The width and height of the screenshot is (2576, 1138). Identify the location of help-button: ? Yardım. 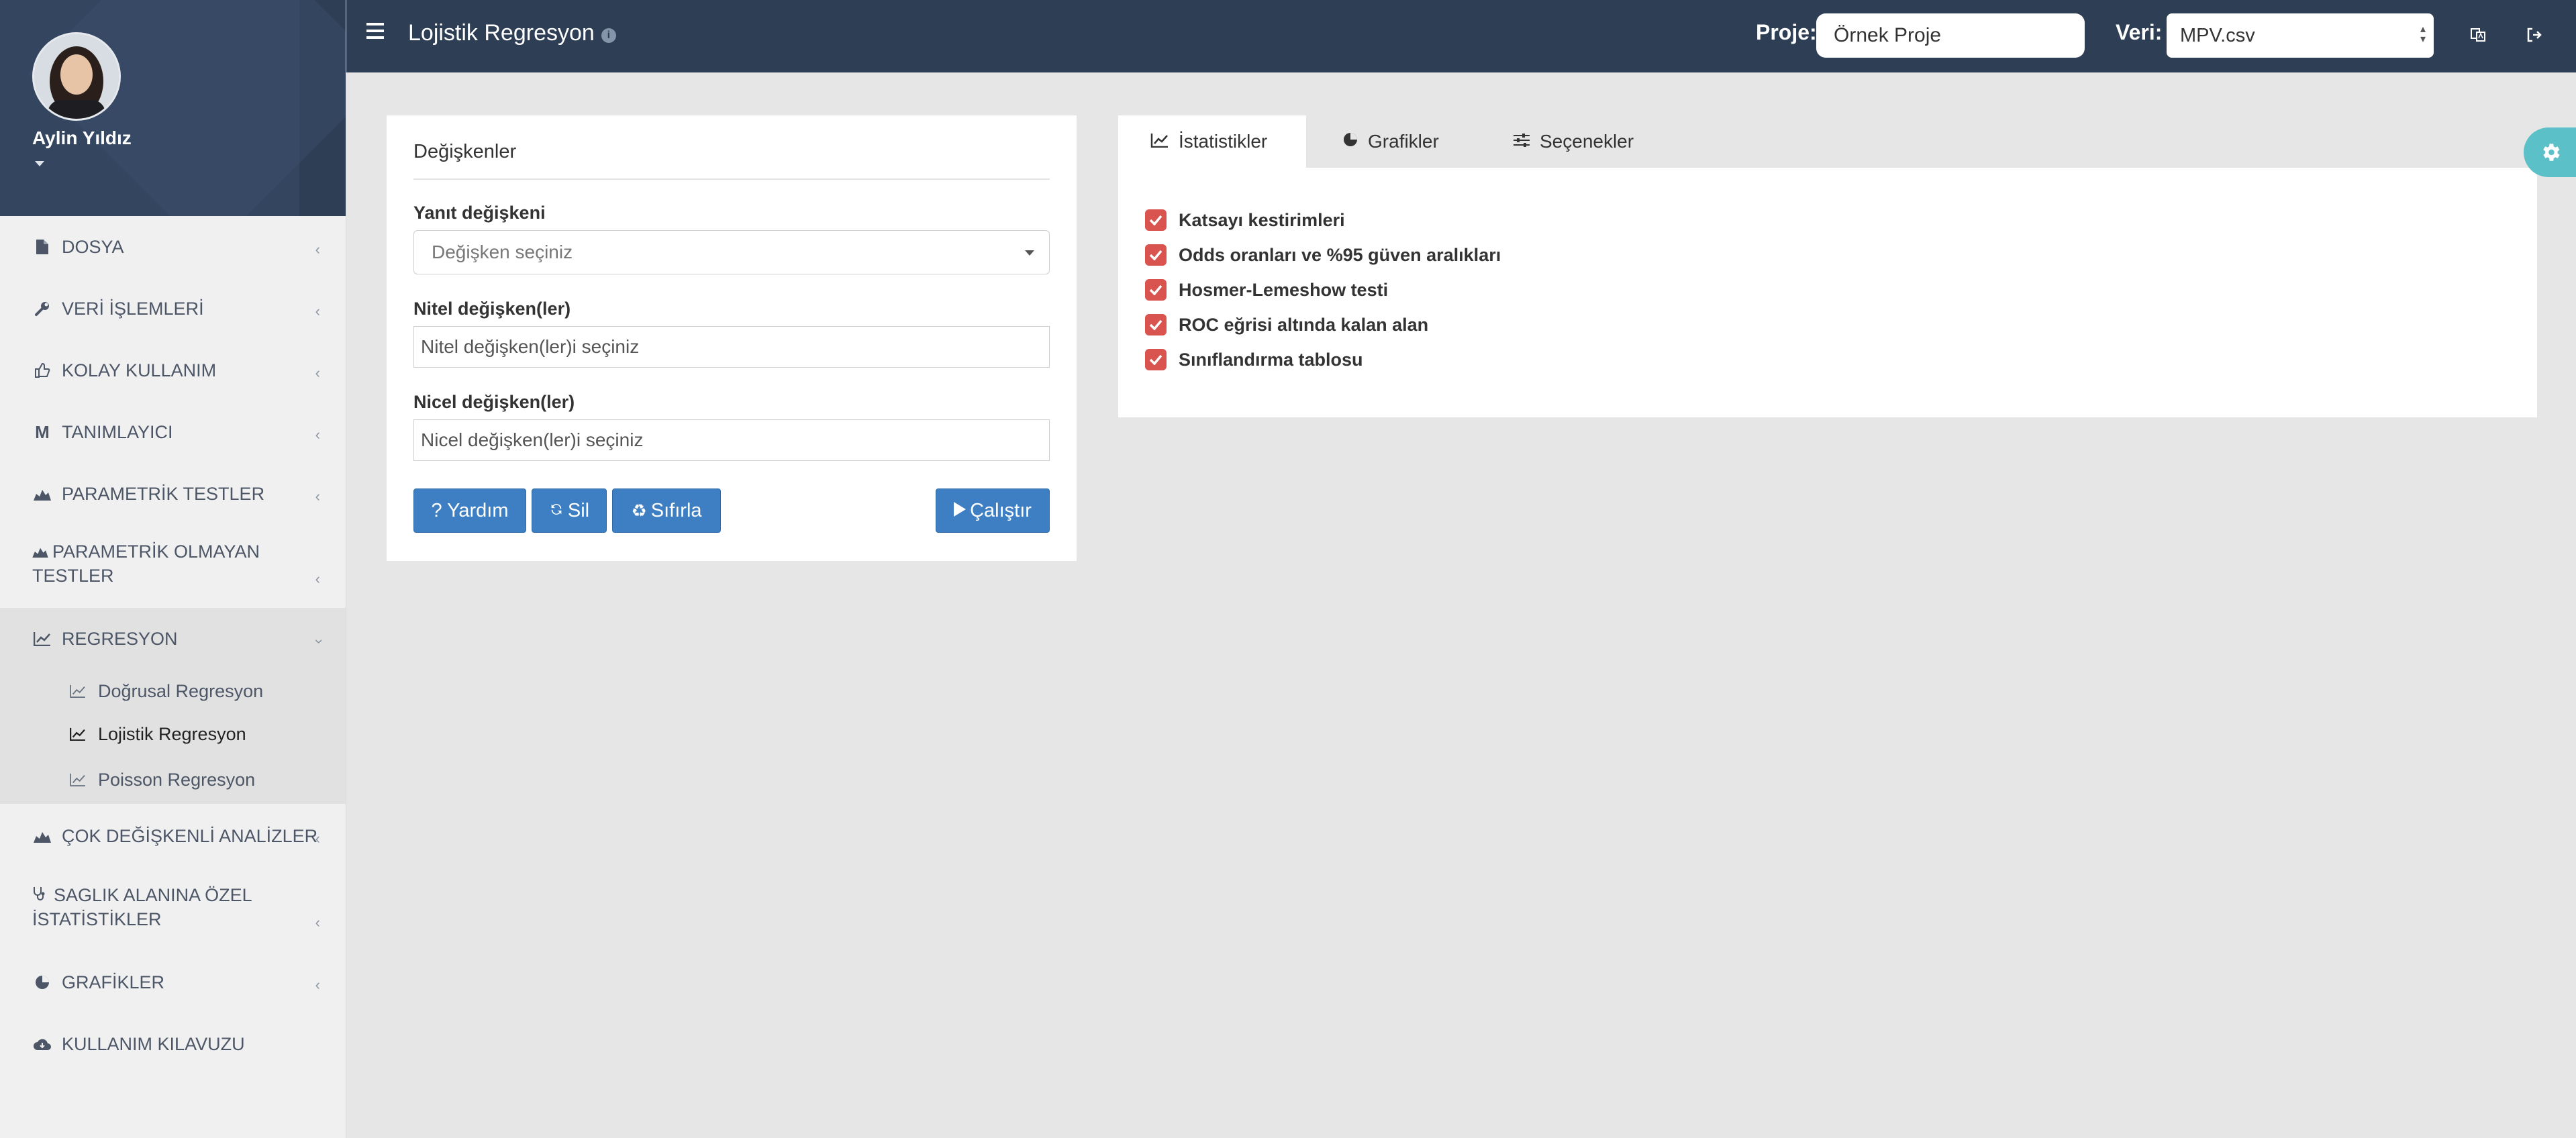
(469, 510).